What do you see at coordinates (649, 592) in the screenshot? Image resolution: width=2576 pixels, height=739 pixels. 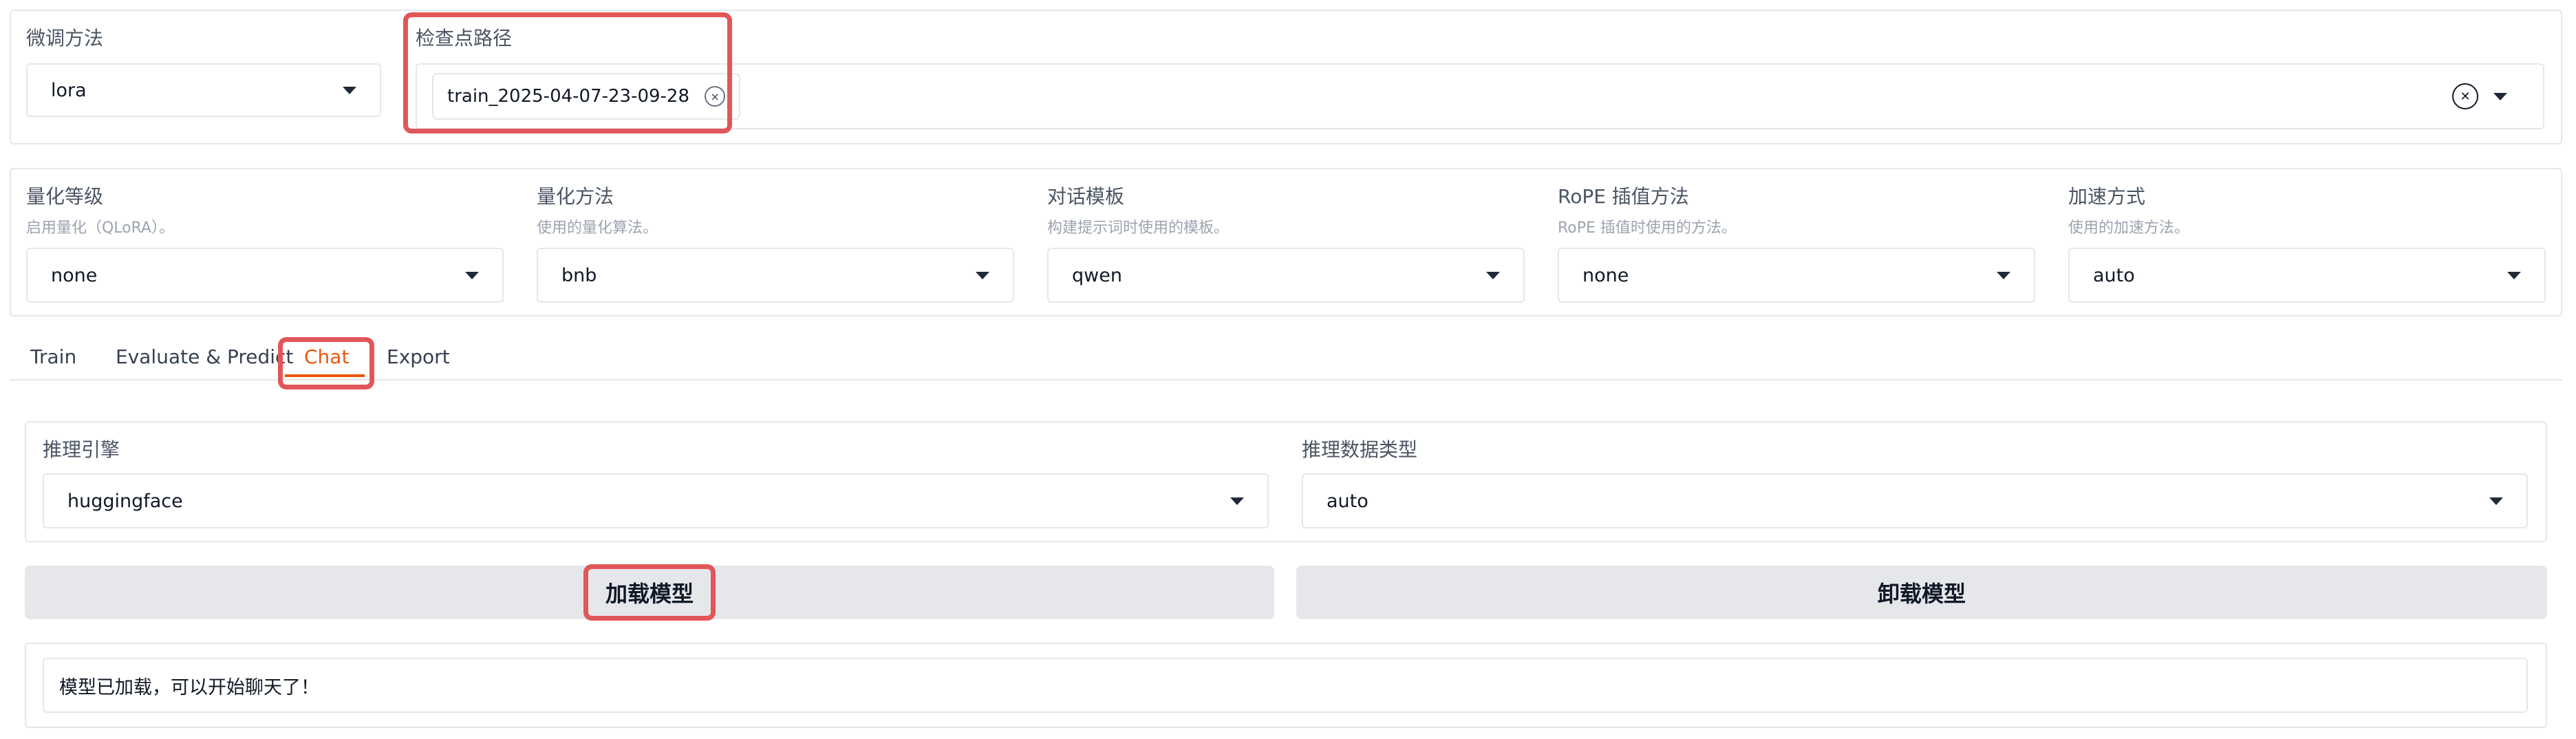 I see `load-model-button: 加载模型` at bounding box center [649, 592].